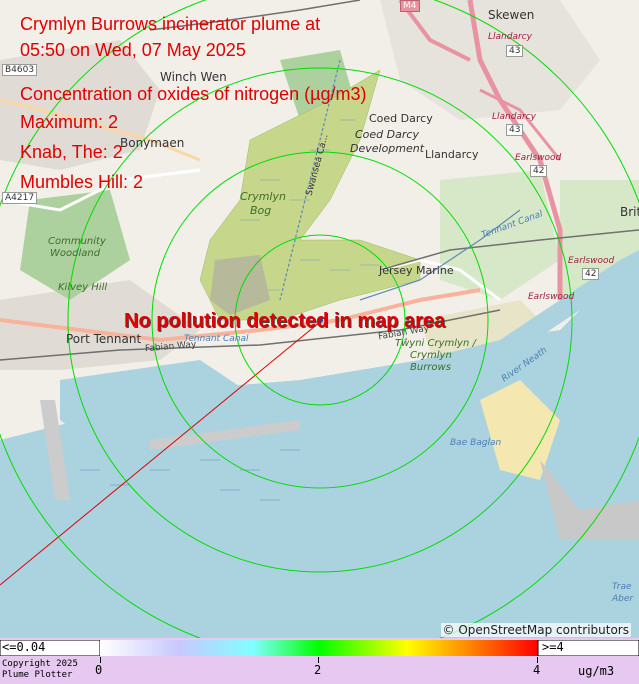 This screenshot has height=684, width=639. Describe the element at coordinates (537, 670) in the screenshot. I see `legend-tick-label-4: 4` at that location.